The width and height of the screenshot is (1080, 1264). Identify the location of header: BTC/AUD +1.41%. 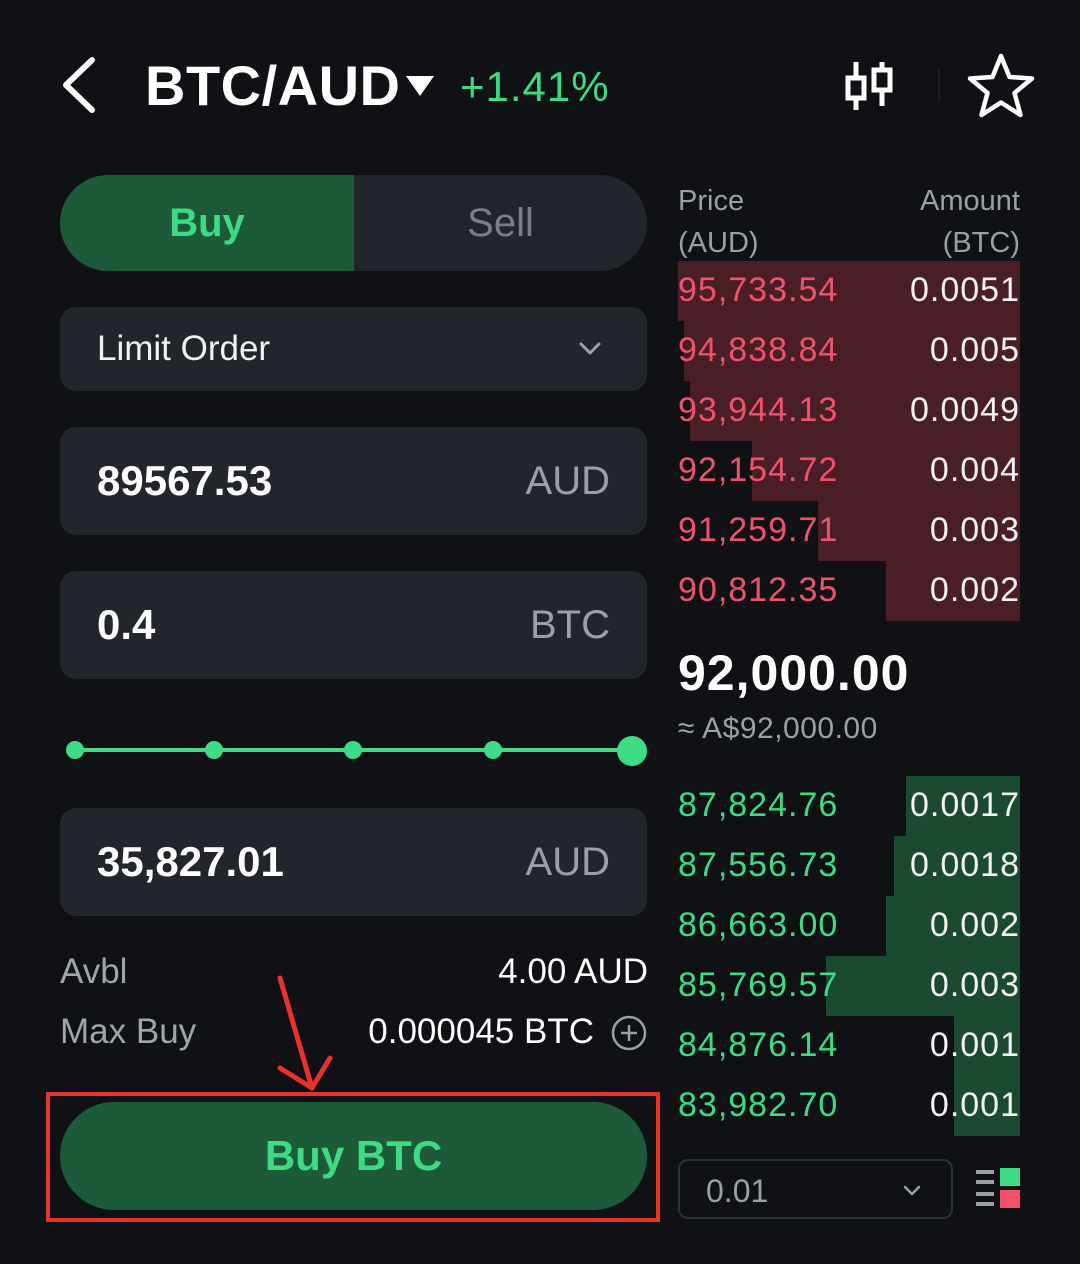
(540, 85).